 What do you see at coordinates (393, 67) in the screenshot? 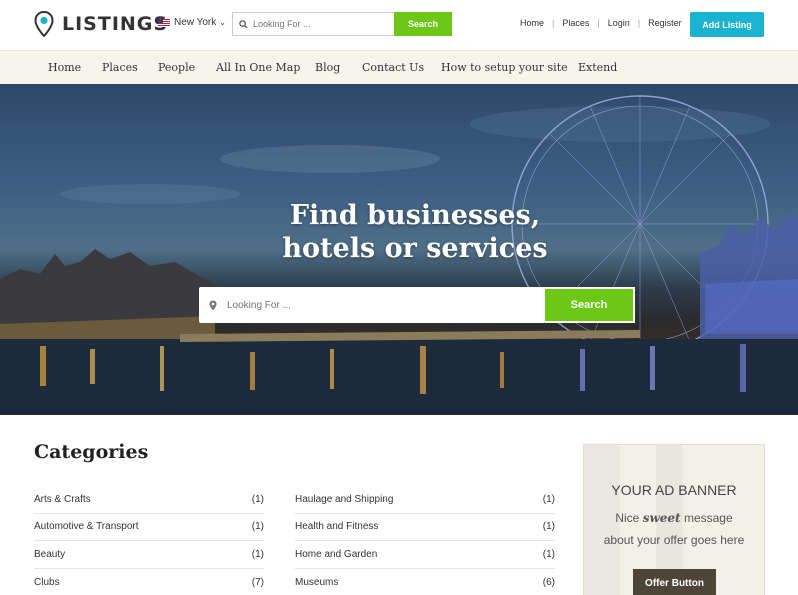
I see `nav-item-contact-us: Contact Us` at bounding box center [393, 67].